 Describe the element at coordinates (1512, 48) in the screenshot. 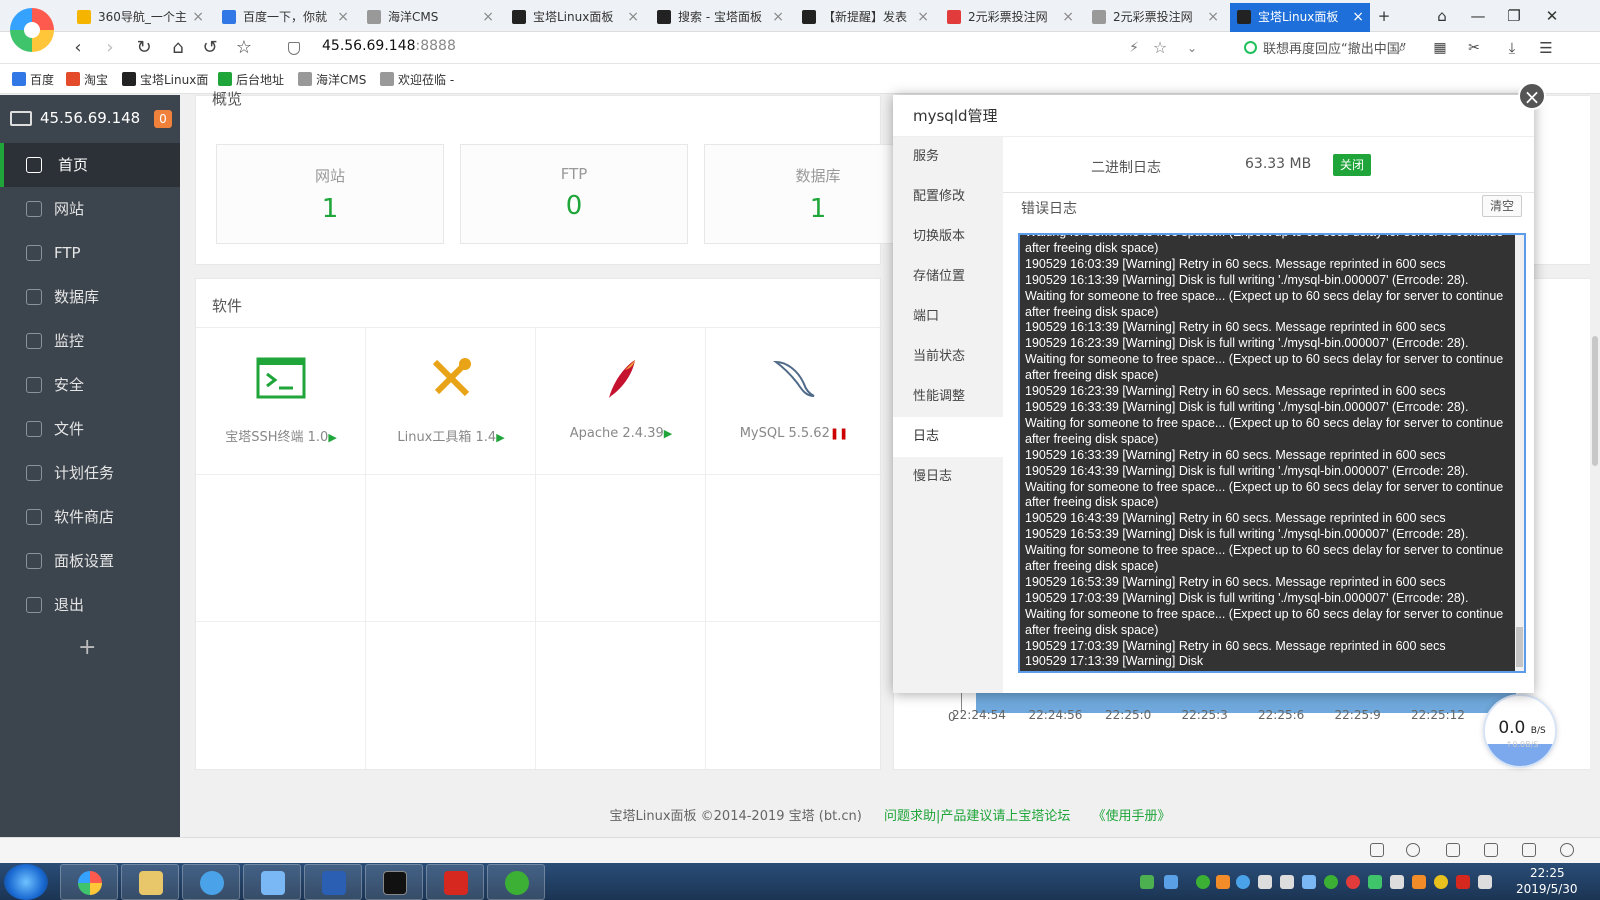

I see `download-icon: ⤓` at that location.